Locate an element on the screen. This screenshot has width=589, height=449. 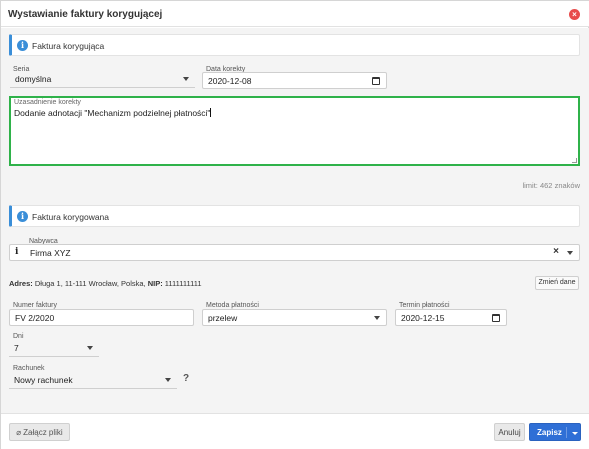
series-value: domyślna is located at coordinates (33, 79).